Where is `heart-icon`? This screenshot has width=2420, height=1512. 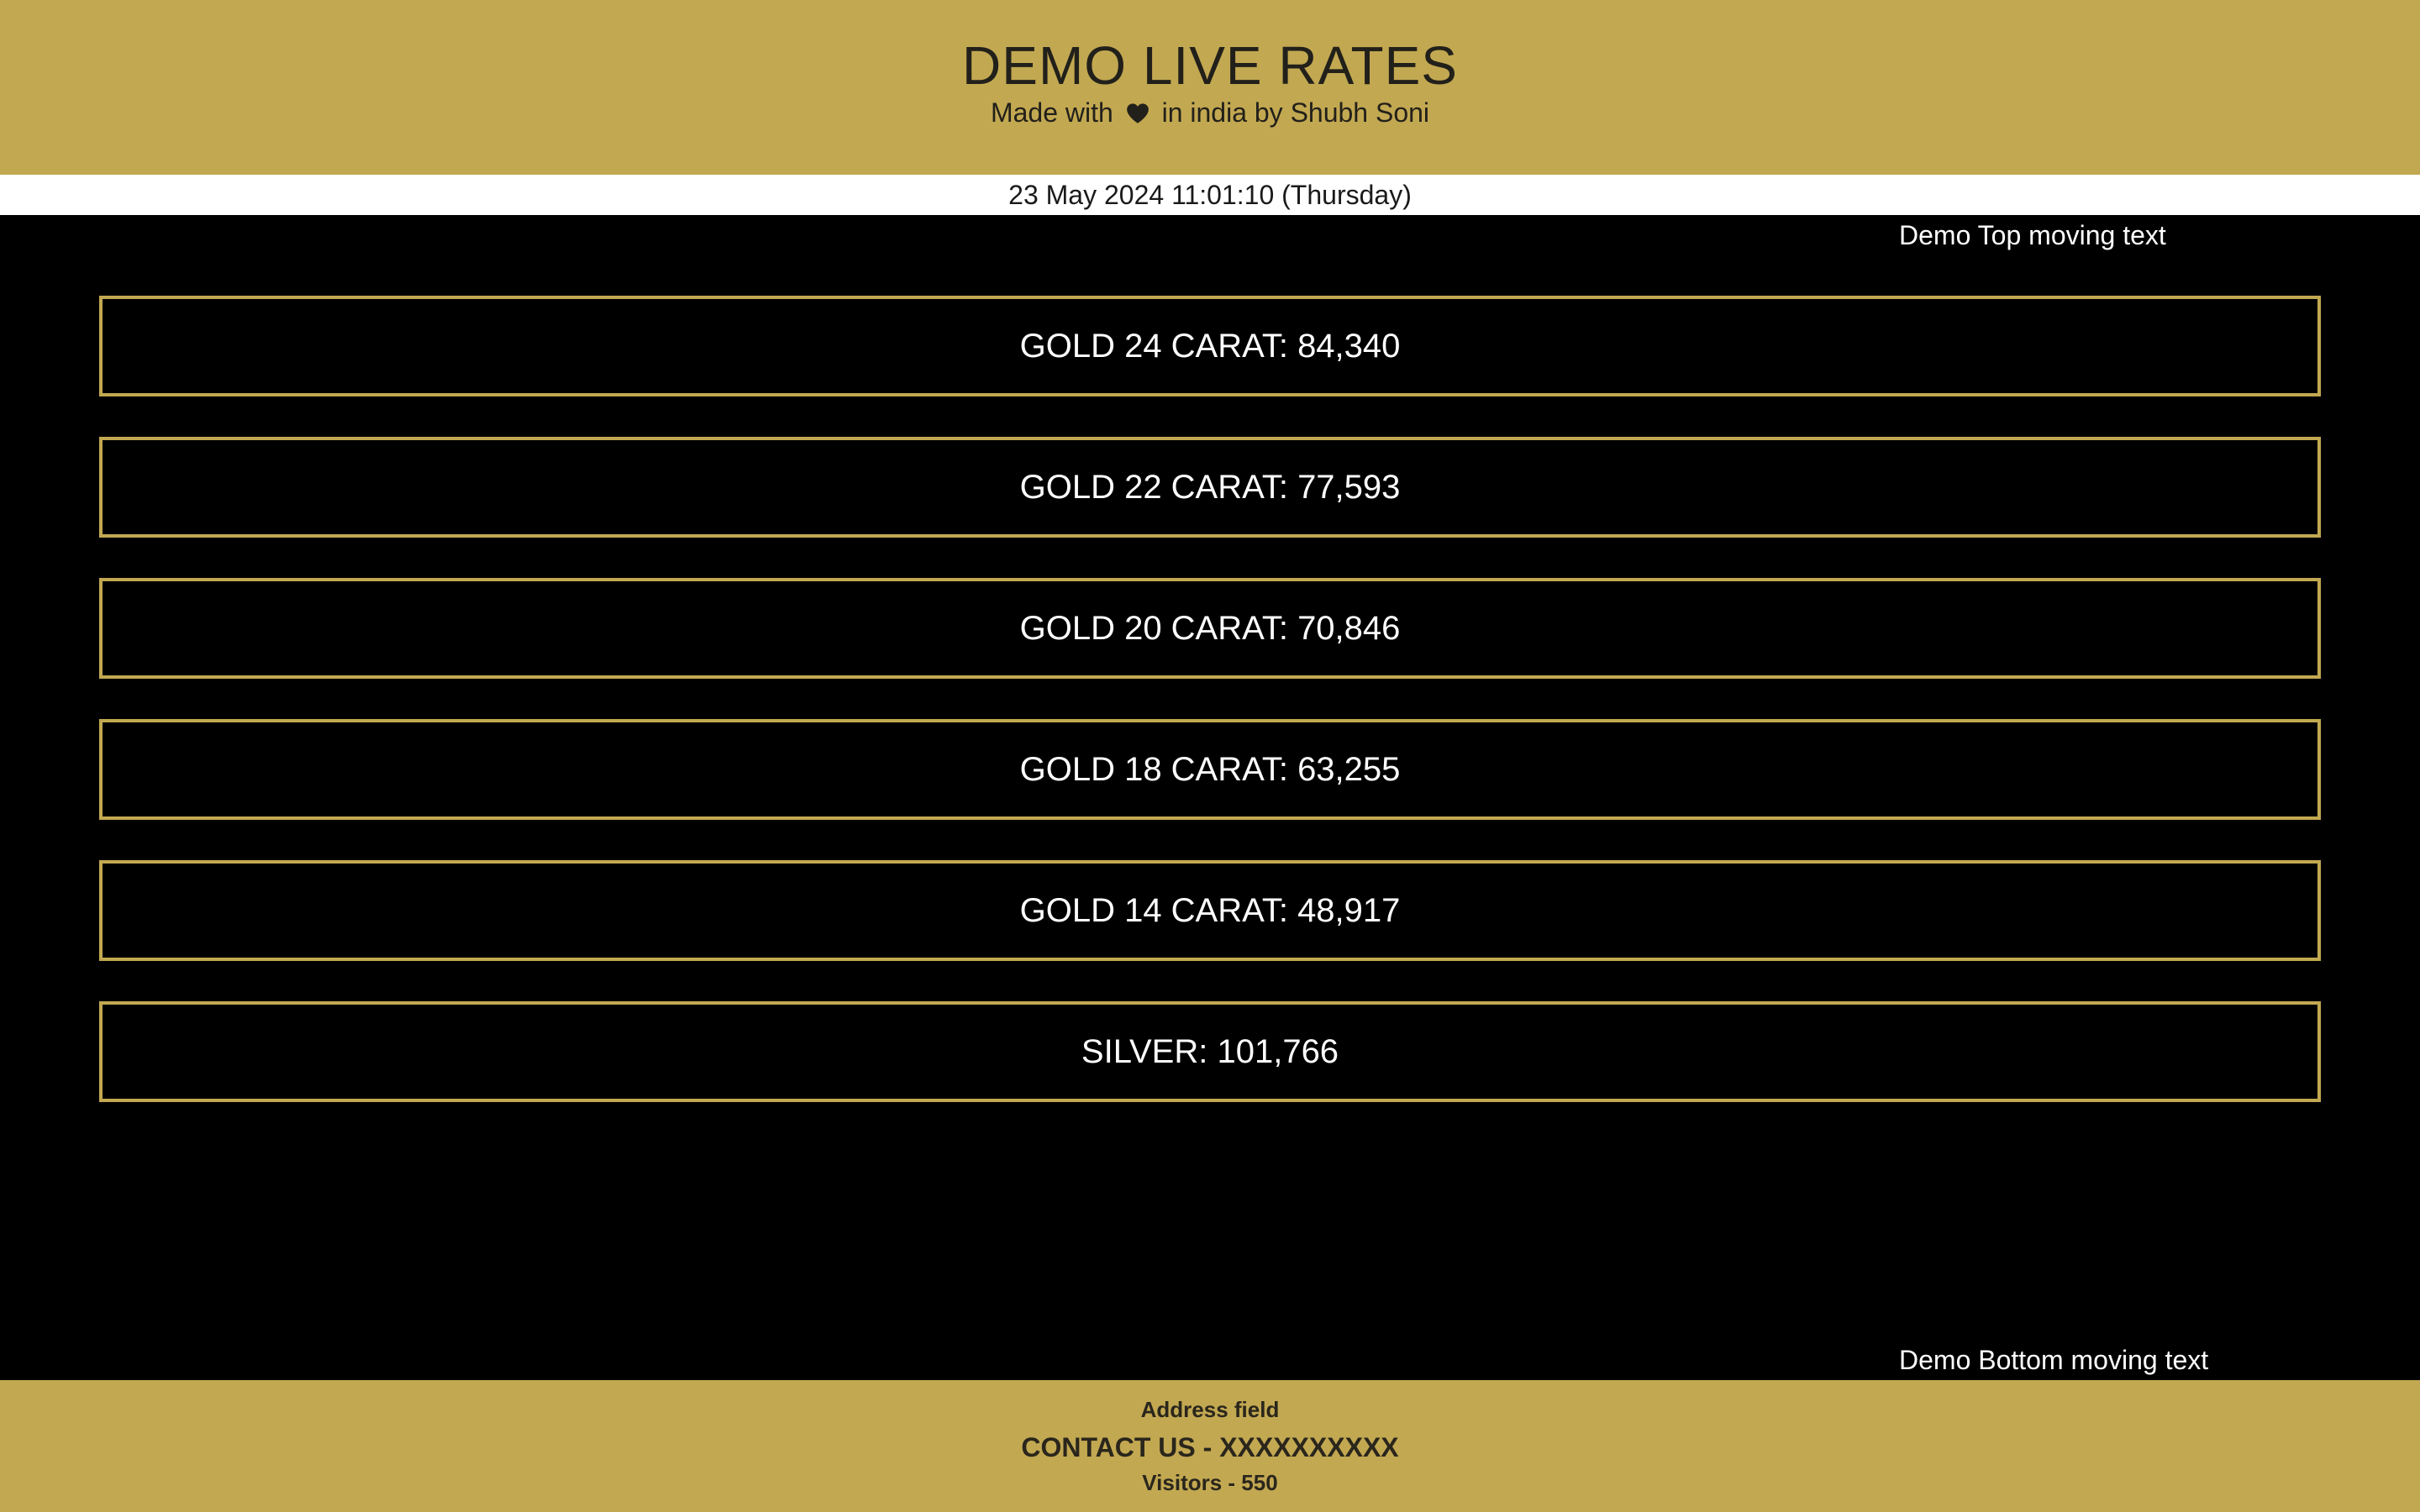
heart-icon is located at coordinates (1138, 110).